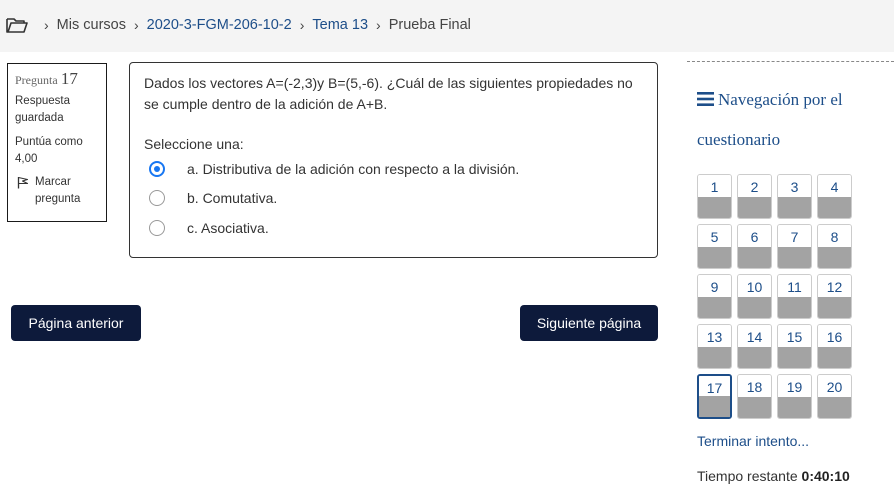 This screenshot has height=495, width=894. I want to click on question-nav-button: 13, so click(714, 346).